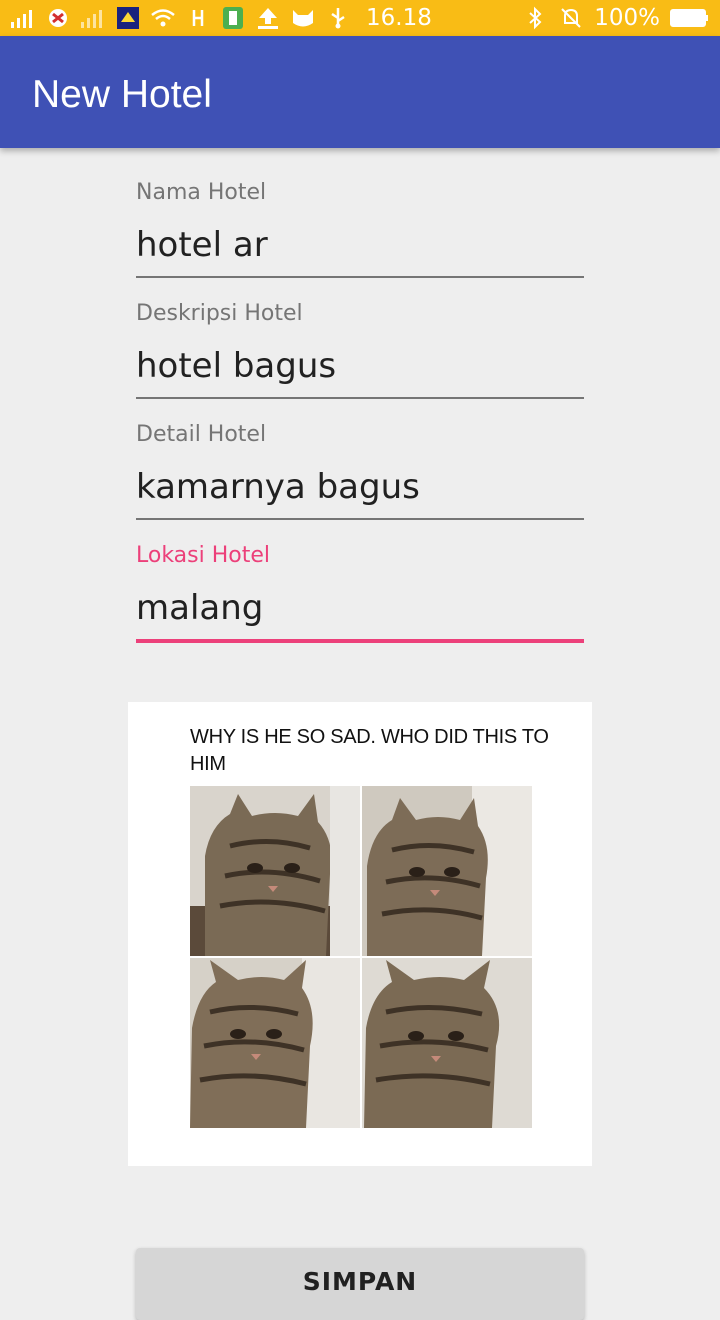 Image resolution: width=720 pixels, height=1320 pixels. Describe the element at coordinates (360, 277) in the screenshot. I see `nama-hotel-underline` at that location.